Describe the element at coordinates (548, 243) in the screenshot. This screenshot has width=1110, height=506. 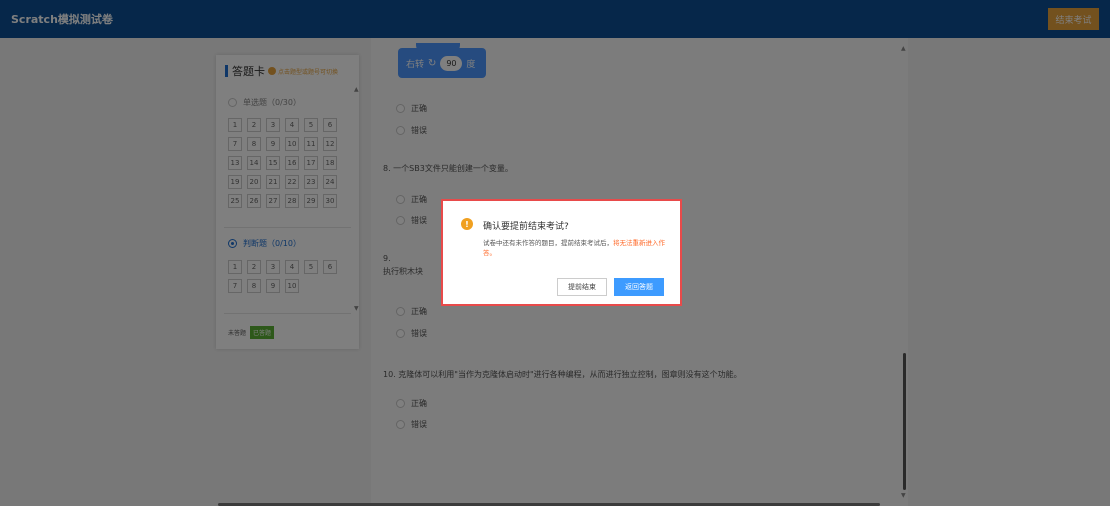
I see `dialog-message-text: 试卷中还有未作答的题目，提前结束考试后，` at that location.